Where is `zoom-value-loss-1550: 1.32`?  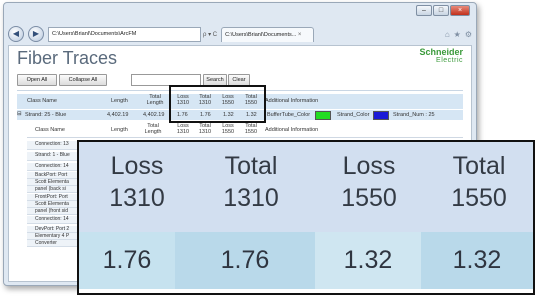
zoom-value-loss-1550: 1.32 is located at coordinates (368, 260).